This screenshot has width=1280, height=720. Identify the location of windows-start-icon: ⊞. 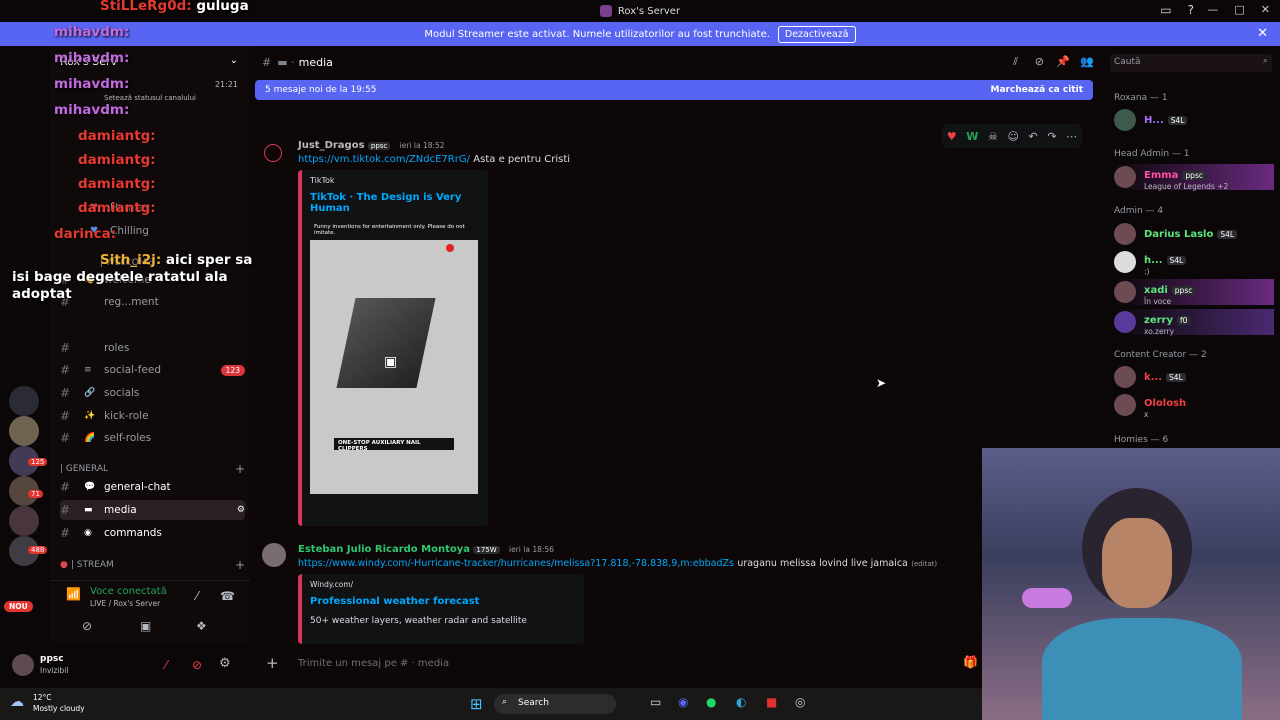
(476, 704).